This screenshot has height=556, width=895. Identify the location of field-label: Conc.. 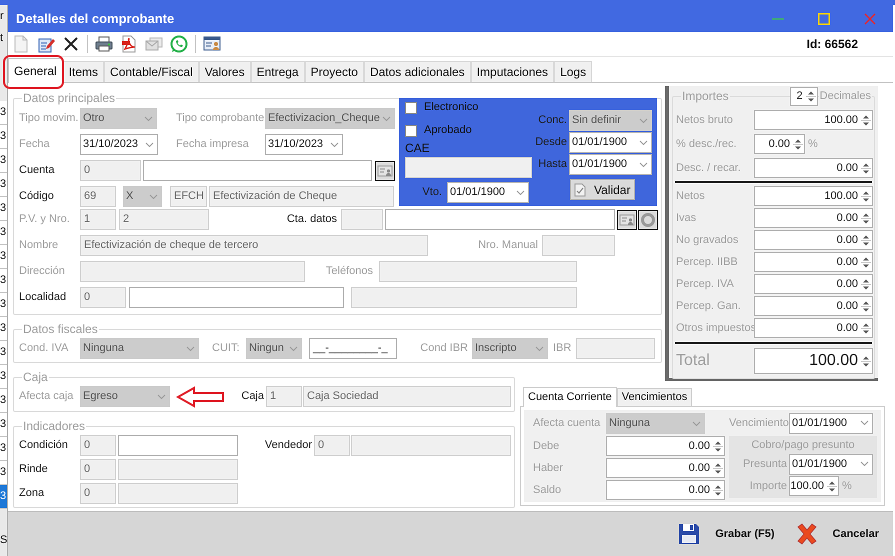
(552, 120).